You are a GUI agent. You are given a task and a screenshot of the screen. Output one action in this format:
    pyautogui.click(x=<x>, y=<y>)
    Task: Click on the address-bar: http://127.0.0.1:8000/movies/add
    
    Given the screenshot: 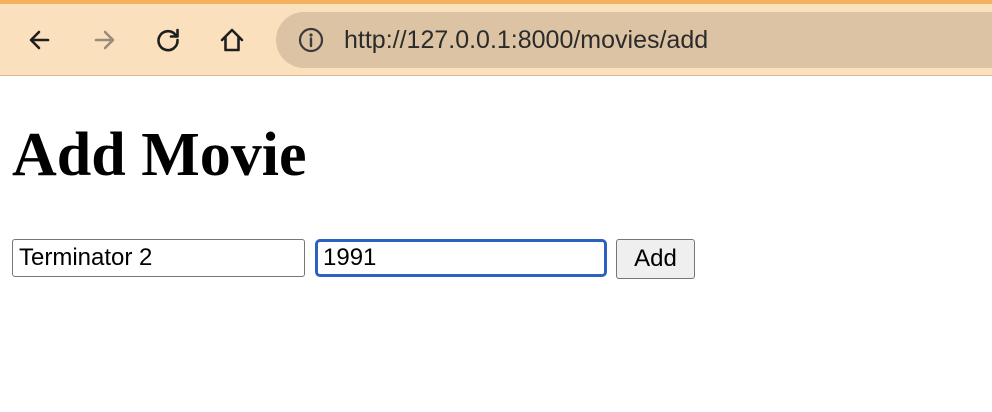 What is the action you would take?
    pyautogui.click(x=634, y=40)
    